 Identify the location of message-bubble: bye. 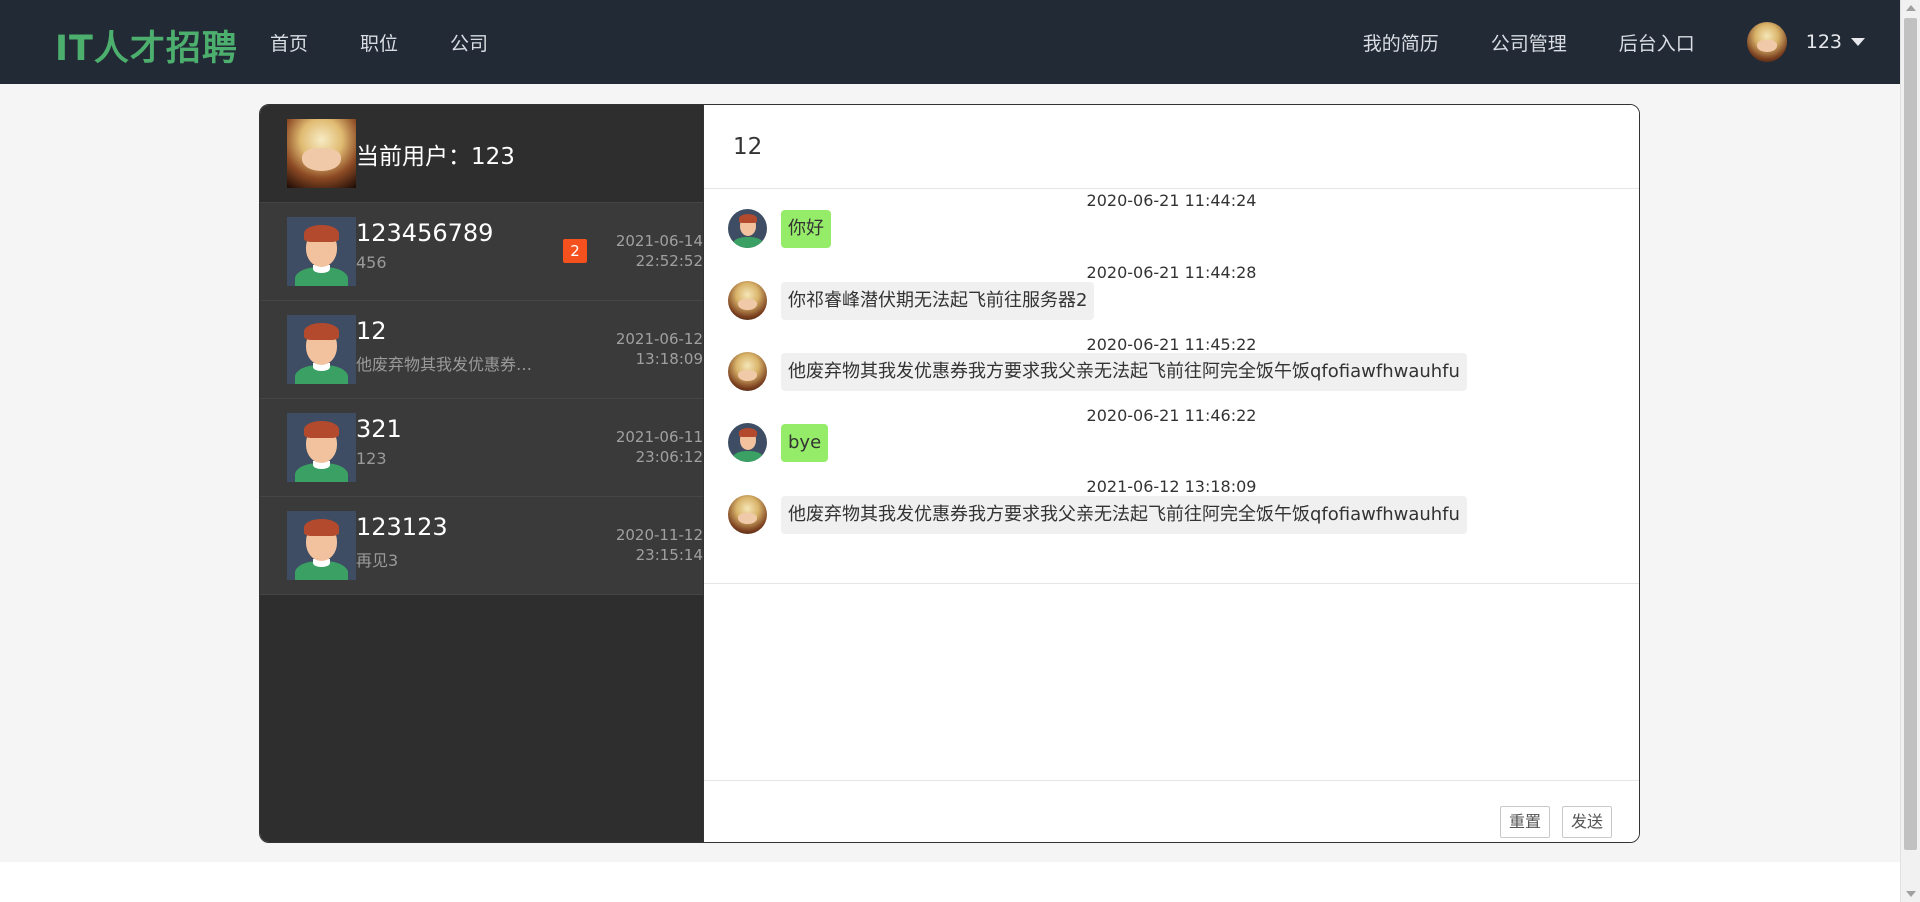
(805, 442).